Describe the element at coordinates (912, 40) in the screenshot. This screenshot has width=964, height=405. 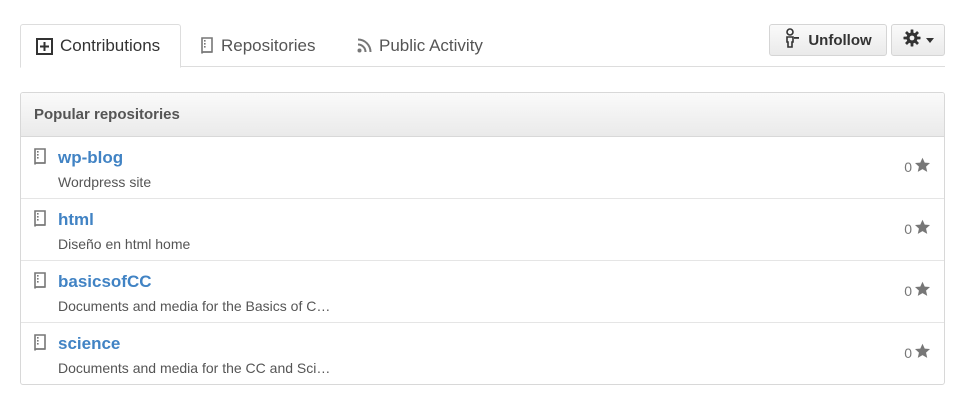
I see `gear-icon` at that location.